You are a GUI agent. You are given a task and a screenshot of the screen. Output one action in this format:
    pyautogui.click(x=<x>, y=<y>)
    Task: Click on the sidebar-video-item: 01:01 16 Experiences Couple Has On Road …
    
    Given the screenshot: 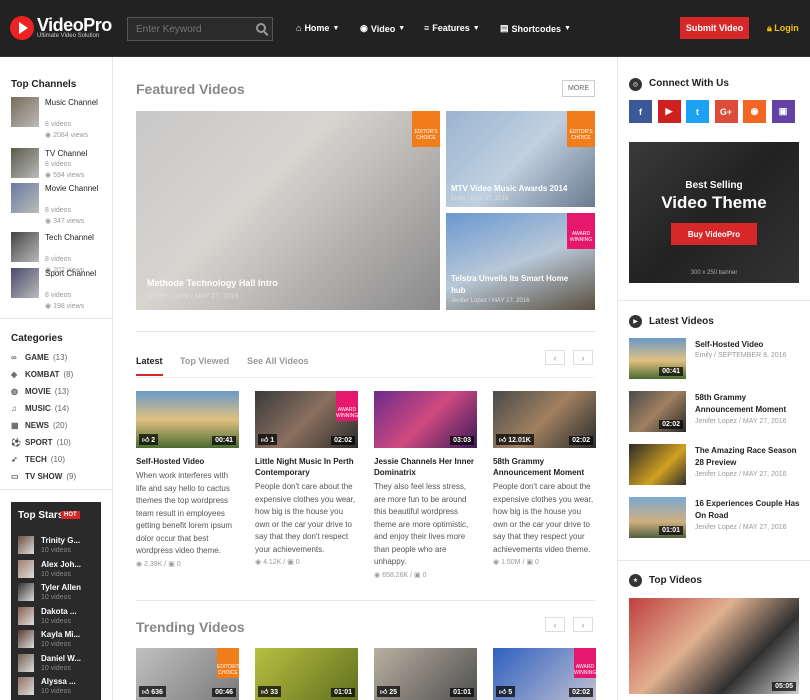 What is the action you would take?
    pyautogui.click(x=719, y=519)
    